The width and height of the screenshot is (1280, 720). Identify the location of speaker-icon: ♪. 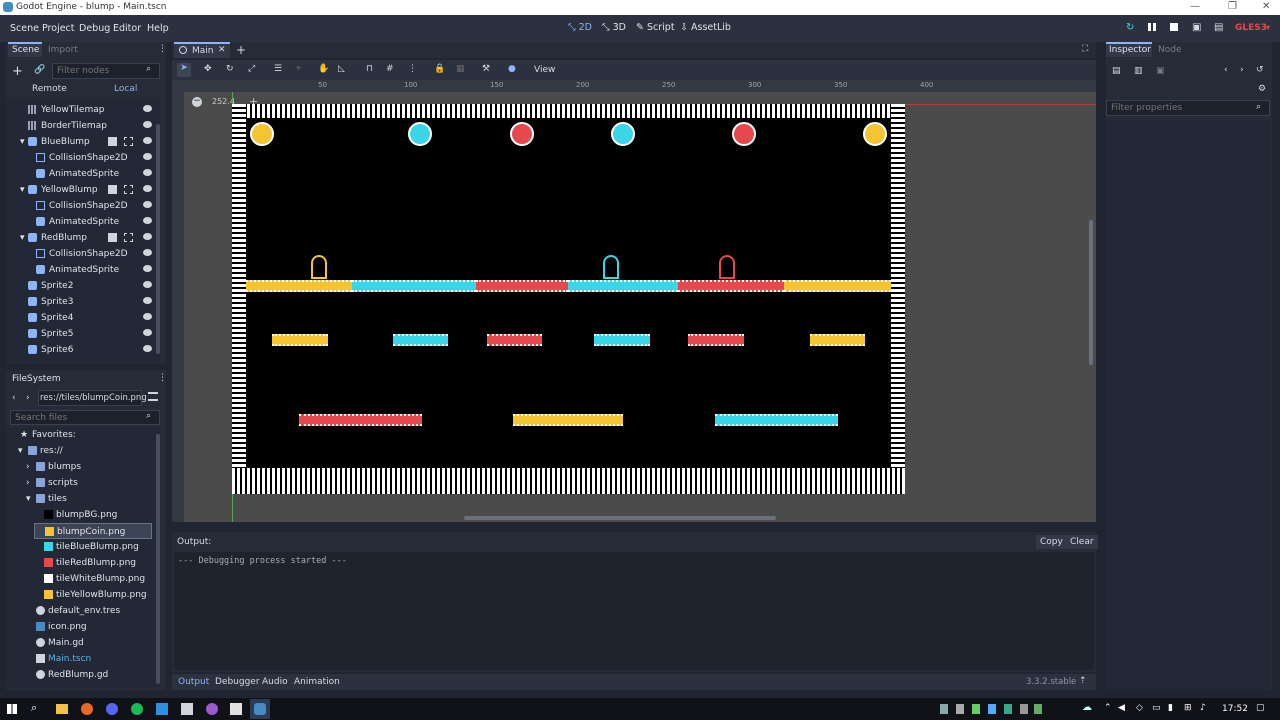
(1203, 708).